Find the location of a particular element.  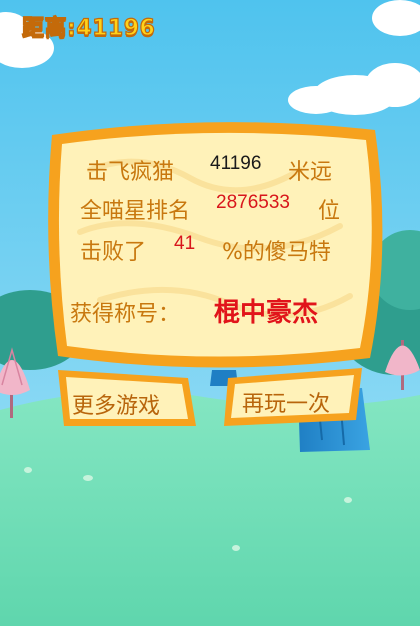

defeated-percent-value: 41 is located at coordinates (185, 243).